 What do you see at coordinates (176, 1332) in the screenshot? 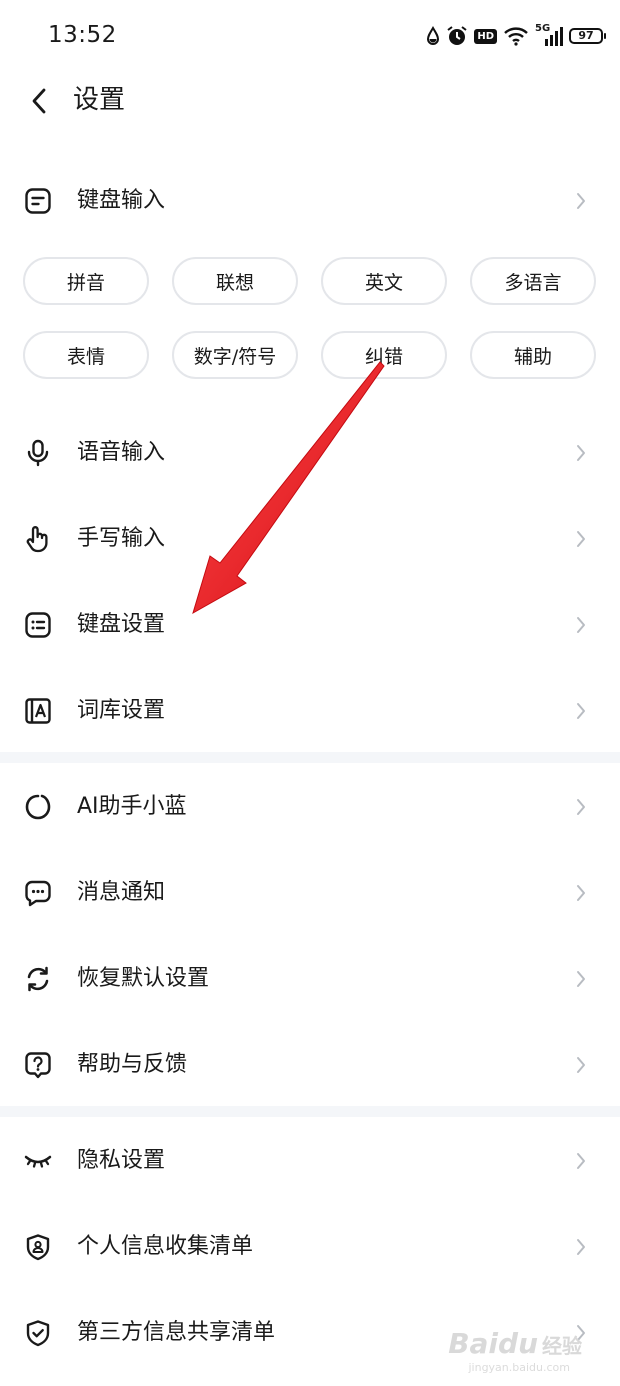
I see `settings-item-label: 第三方信息共享清单` at bounding box center [176, 1332].